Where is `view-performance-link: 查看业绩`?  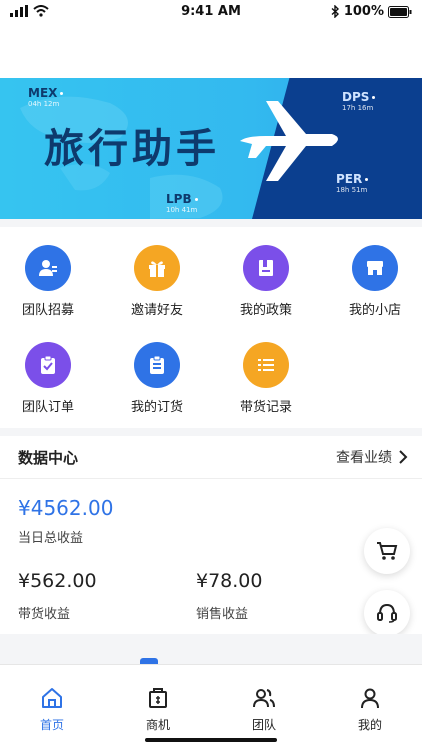
view-performance-link: 查看业绩 is located at coordinates (372, 457).